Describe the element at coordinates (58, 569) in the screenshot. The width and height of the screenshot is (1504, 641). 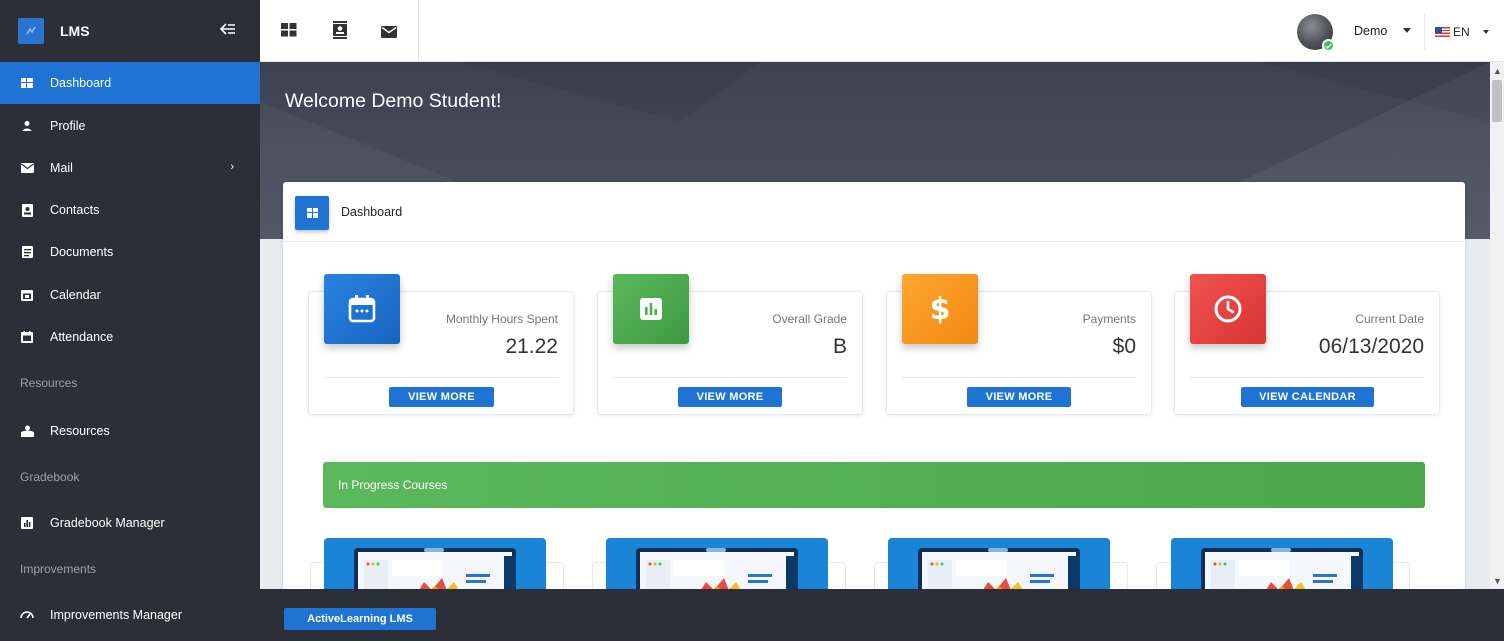
I see `sidebar-section-improvements: Improvements` at that location.